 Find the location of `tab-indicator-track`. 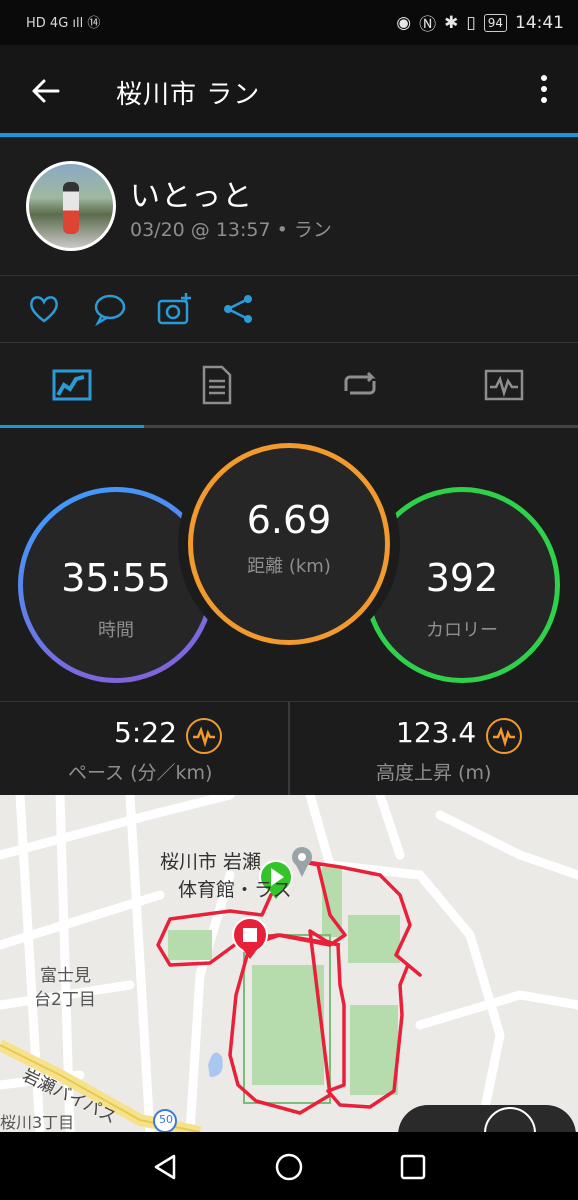

tab-indicator-track is located at coordinates (289, 426).